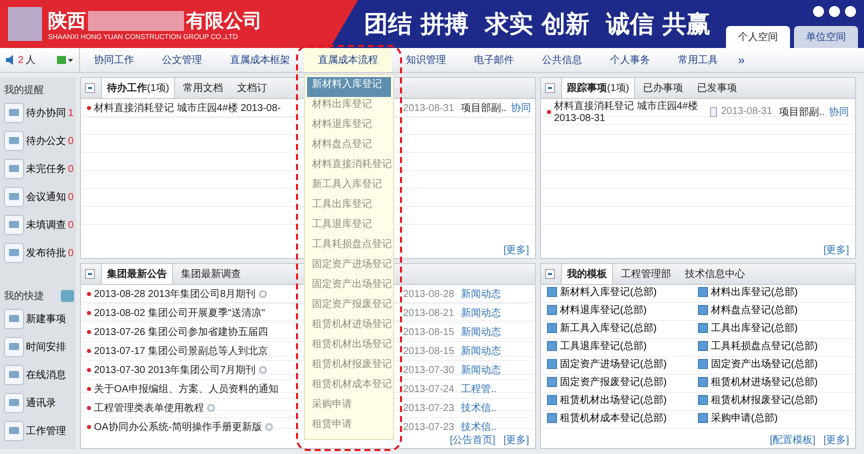 The height and width of the screenshot is (454, 864). Describe the element at coordinates (211, 273) in the screenshot. I see `panel-tab: 集团最新调查` at that location.